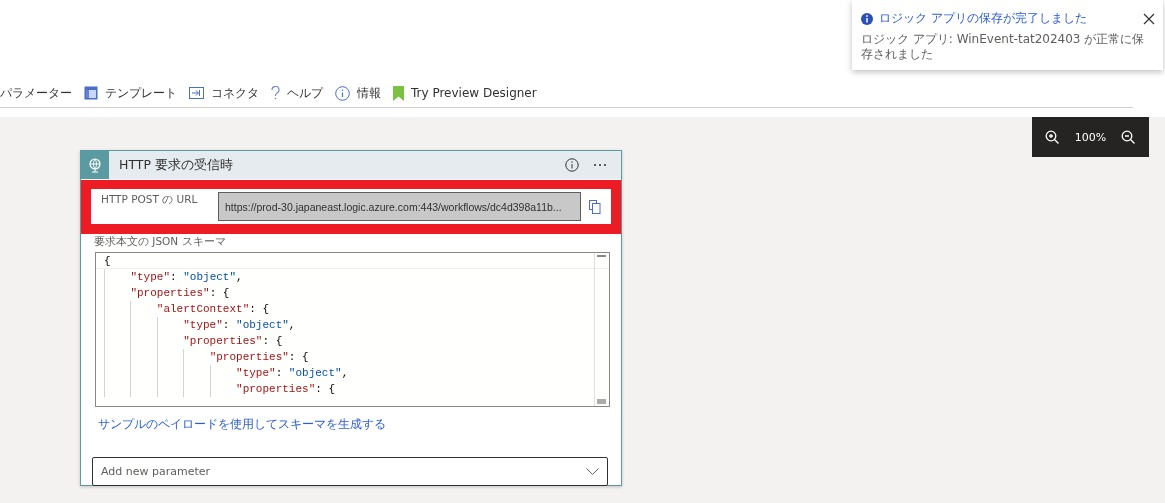  Describe the element at coordinates (465, 93) in the screenshot. I see `toolbar-button: Try Preview Designer` at that location.